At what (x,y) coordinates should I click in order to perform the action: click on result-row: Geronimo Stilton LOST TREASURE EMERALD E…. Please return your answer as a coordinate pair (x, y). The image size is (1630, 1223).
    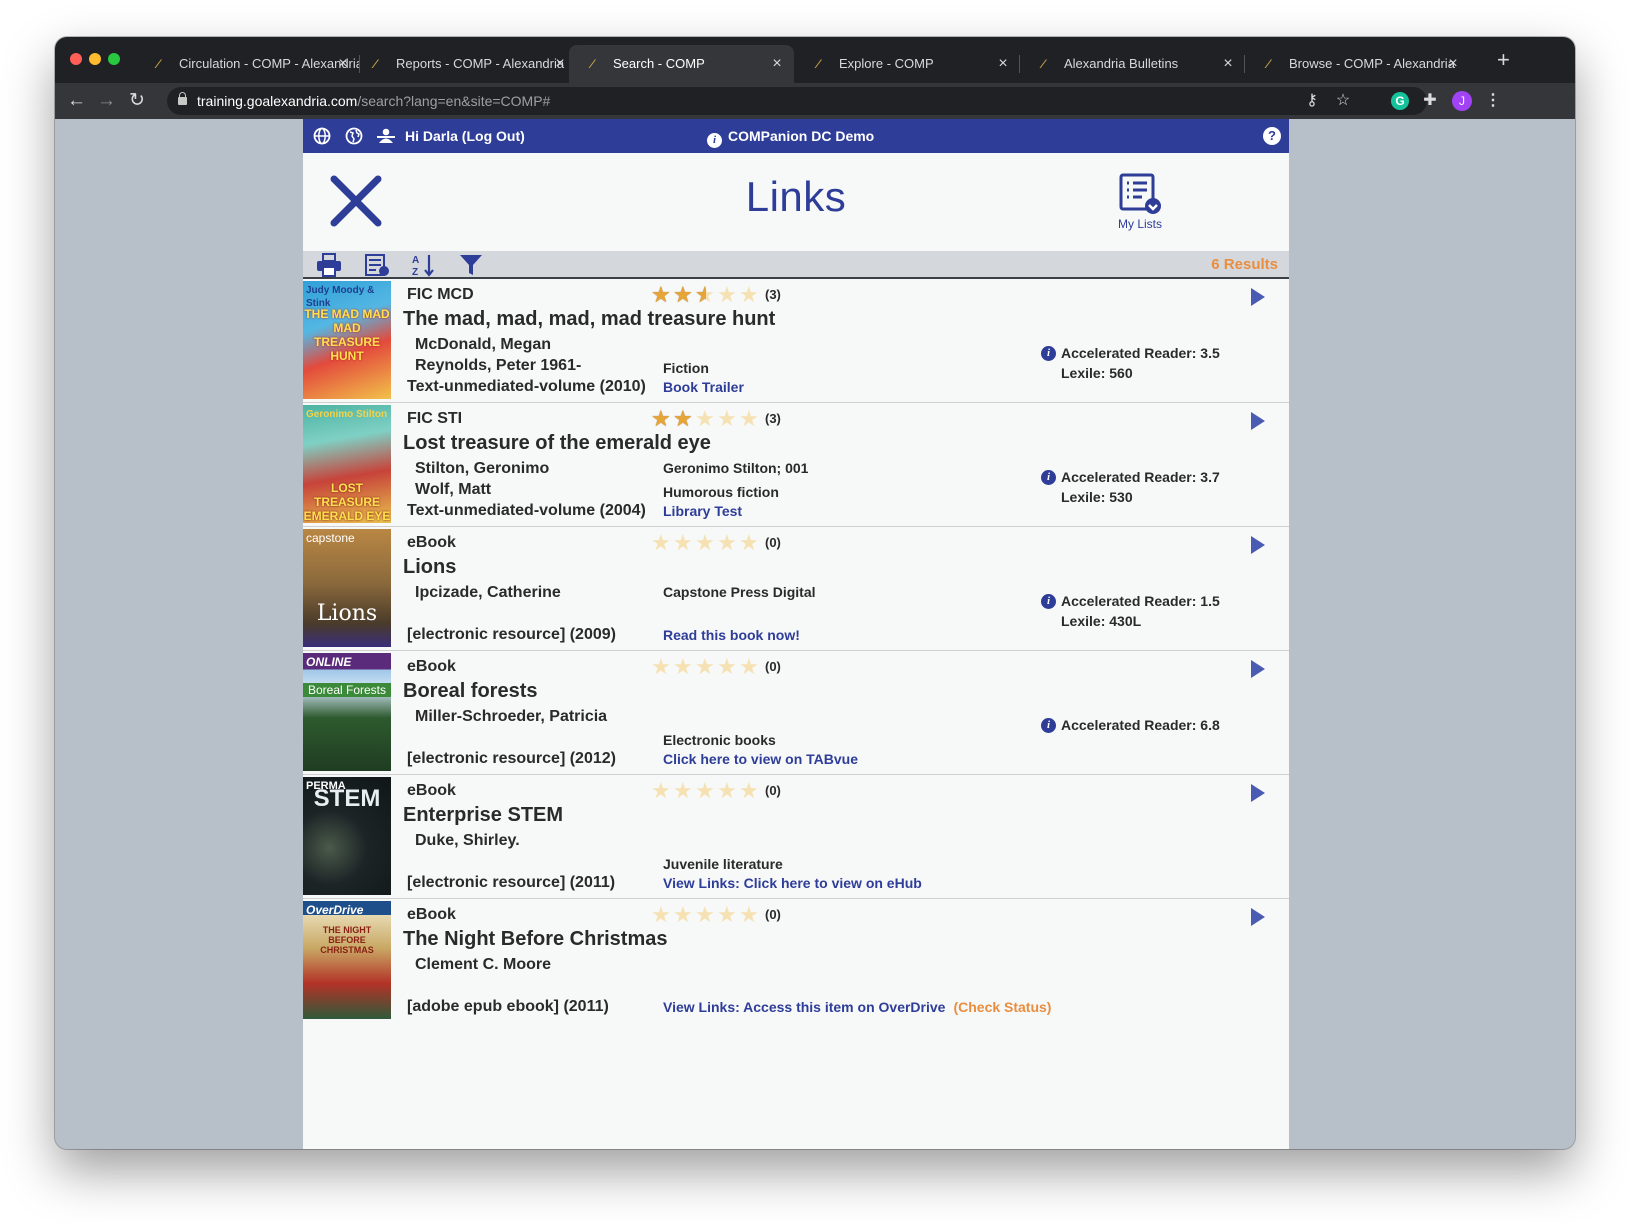
    Looking at the image, I should click on (796, 465).